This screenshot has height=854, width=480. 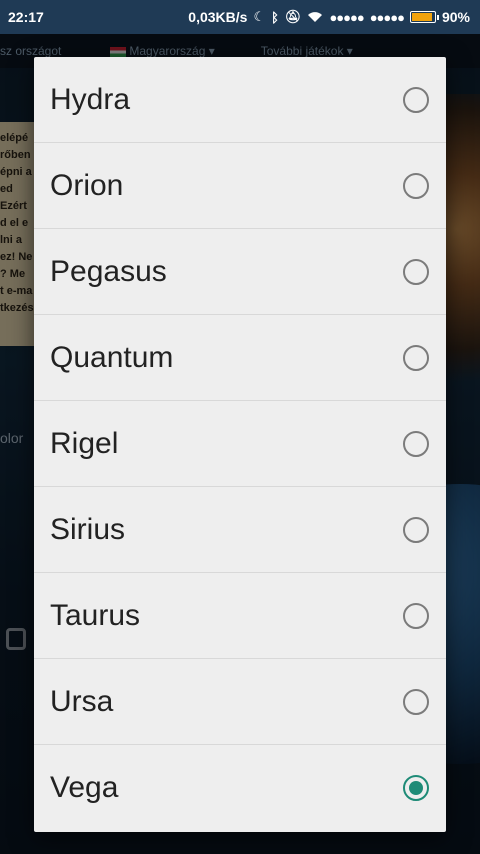 I want to click on radio-checked-icon, so click(x=416, y=788).